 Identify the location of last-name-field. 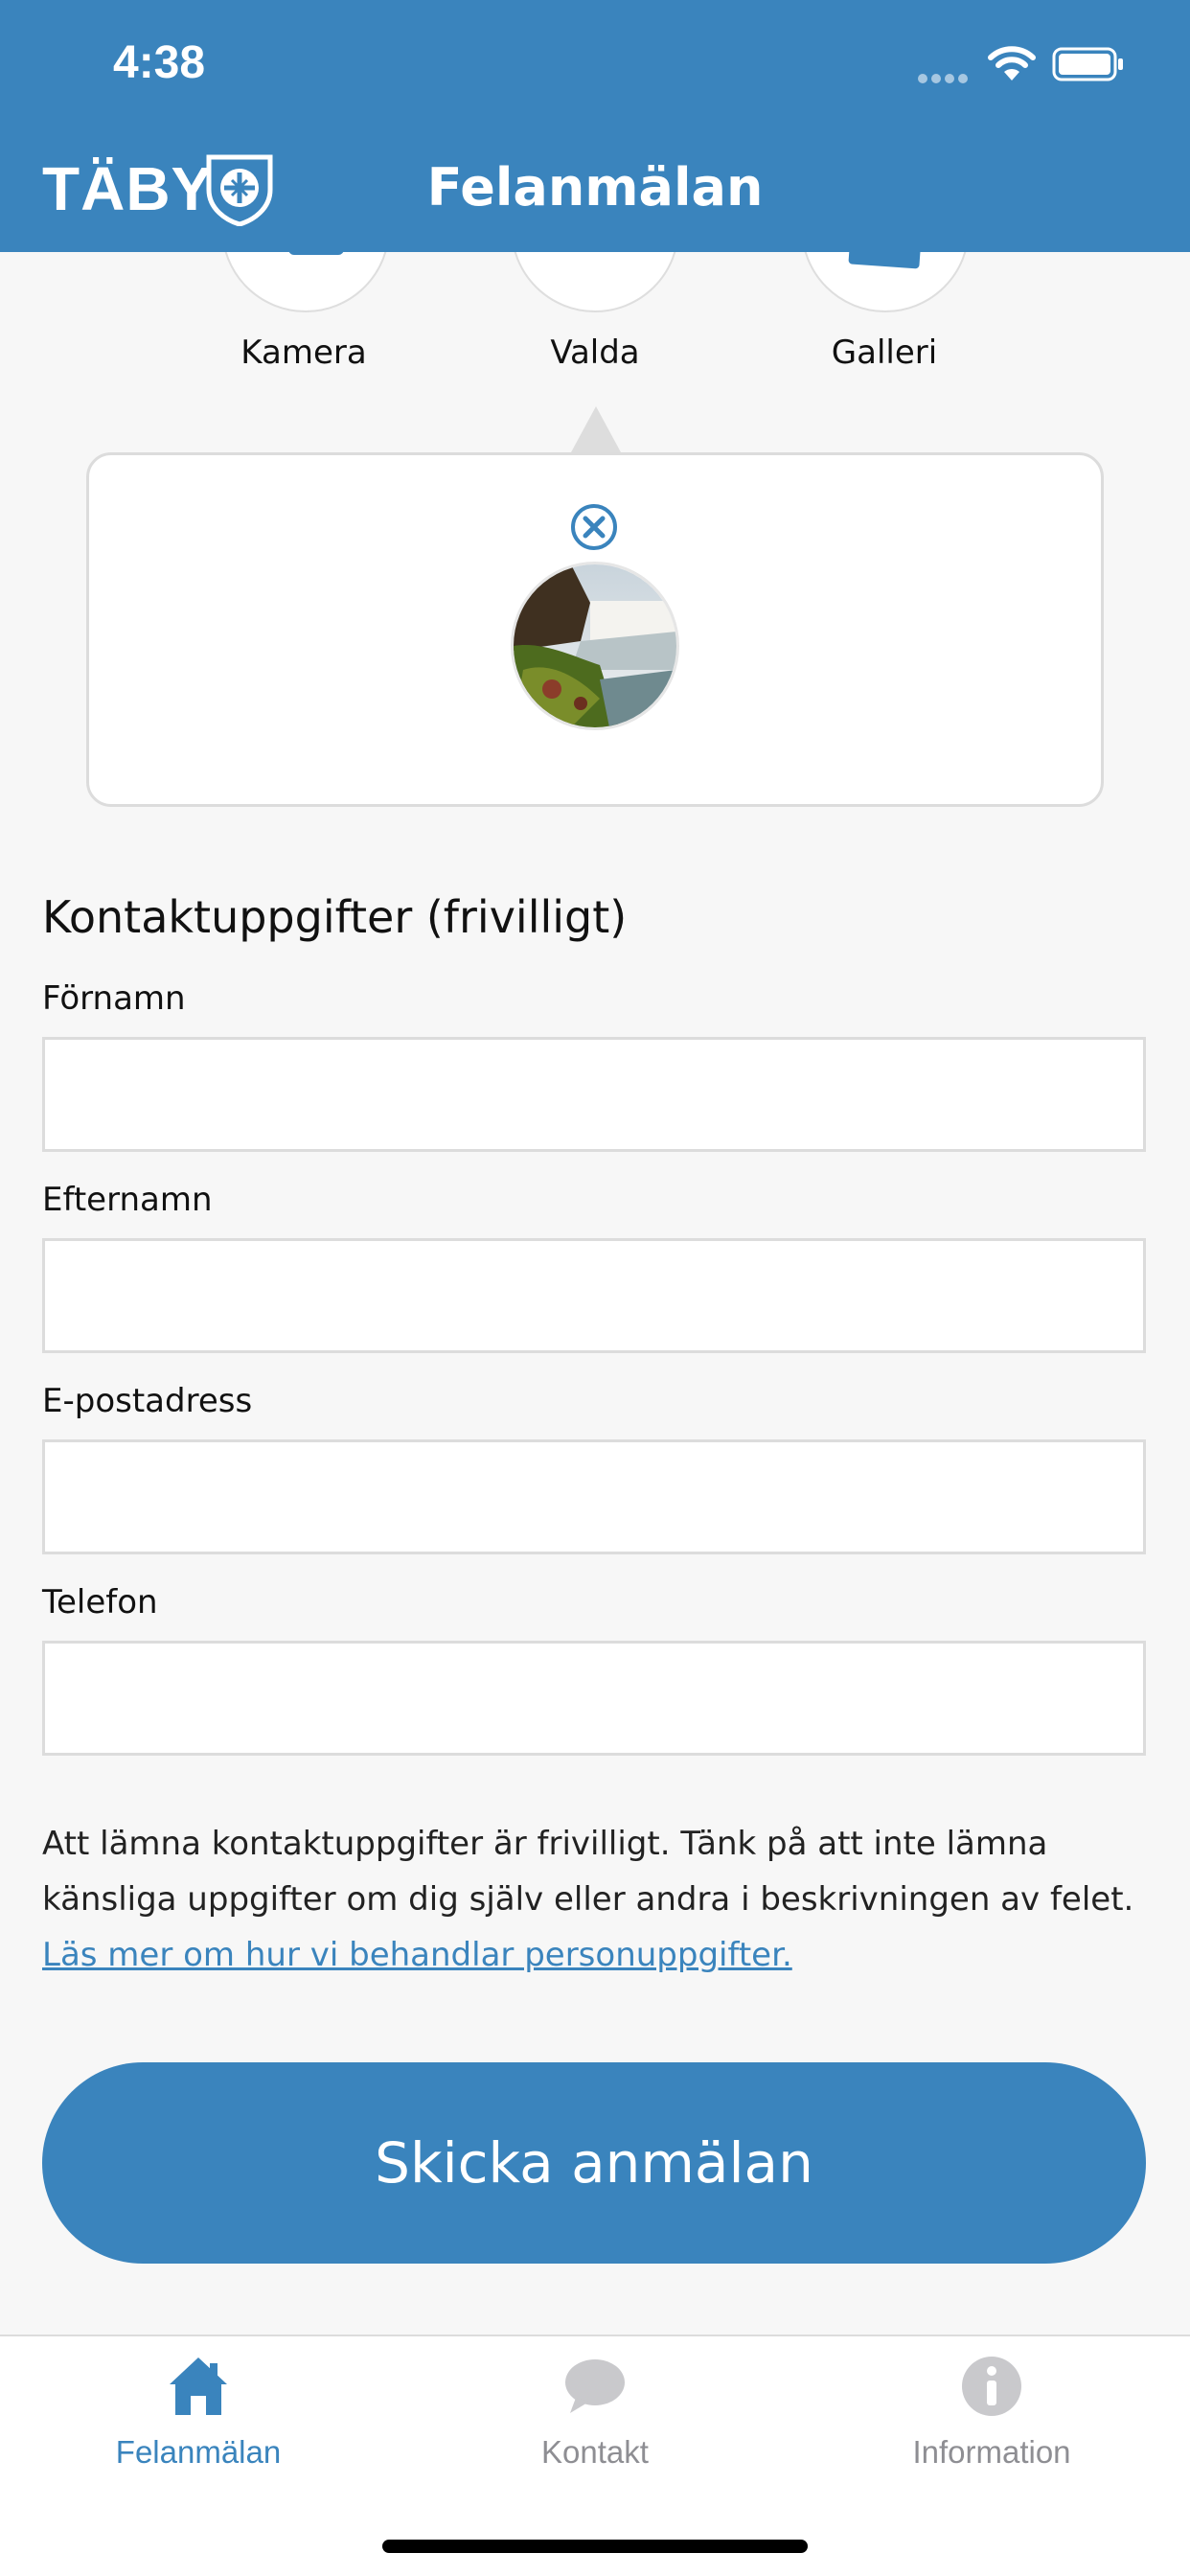
(594, 1295).